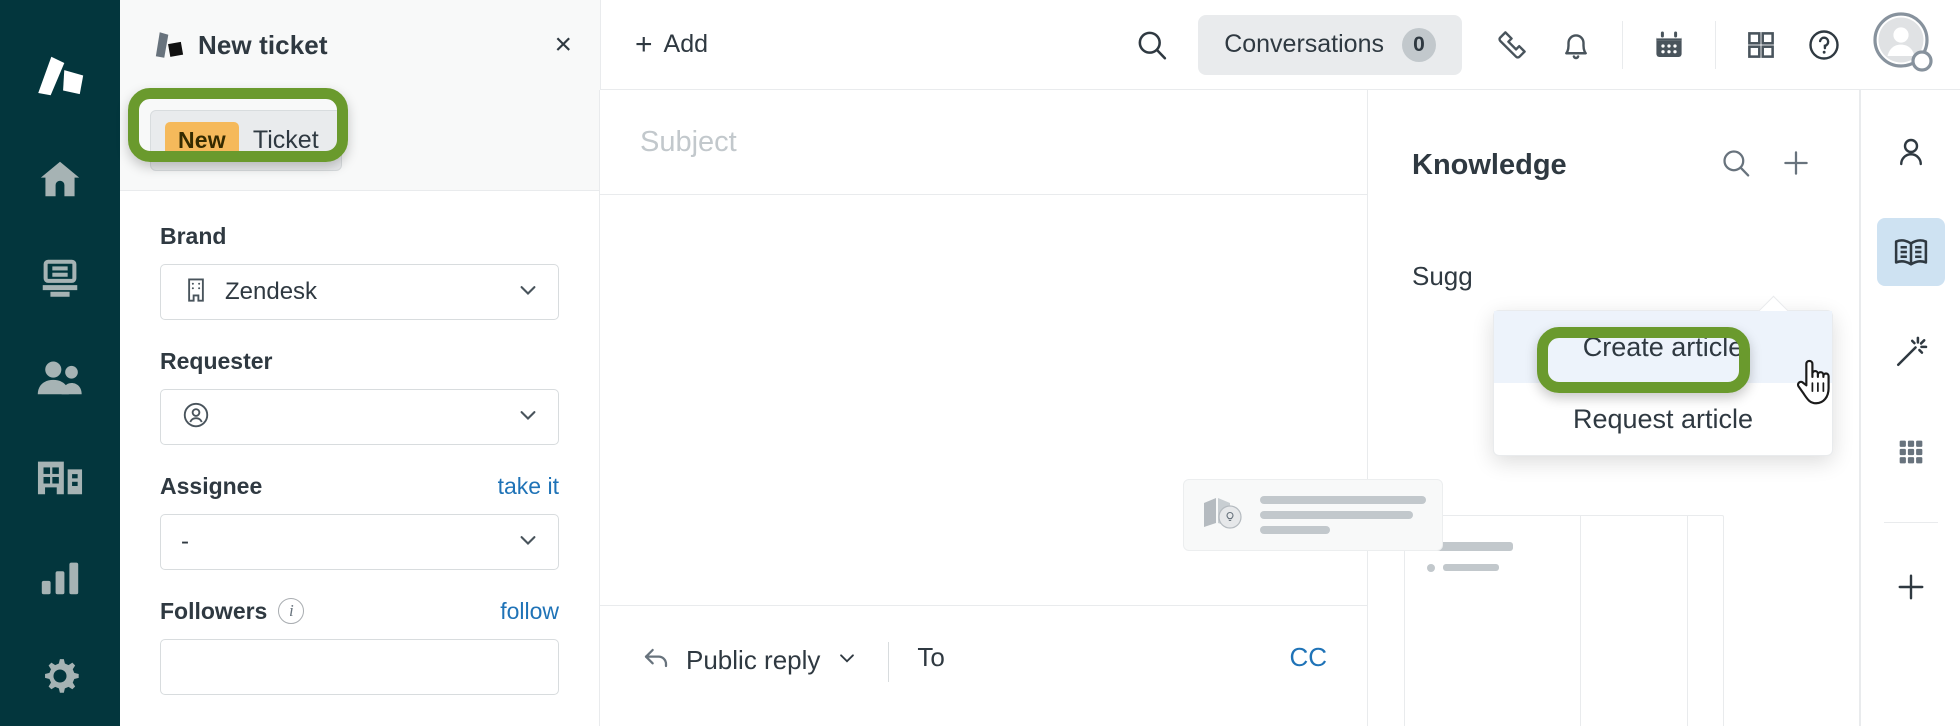  I want to click on user-avatar, so click(1903, 44).